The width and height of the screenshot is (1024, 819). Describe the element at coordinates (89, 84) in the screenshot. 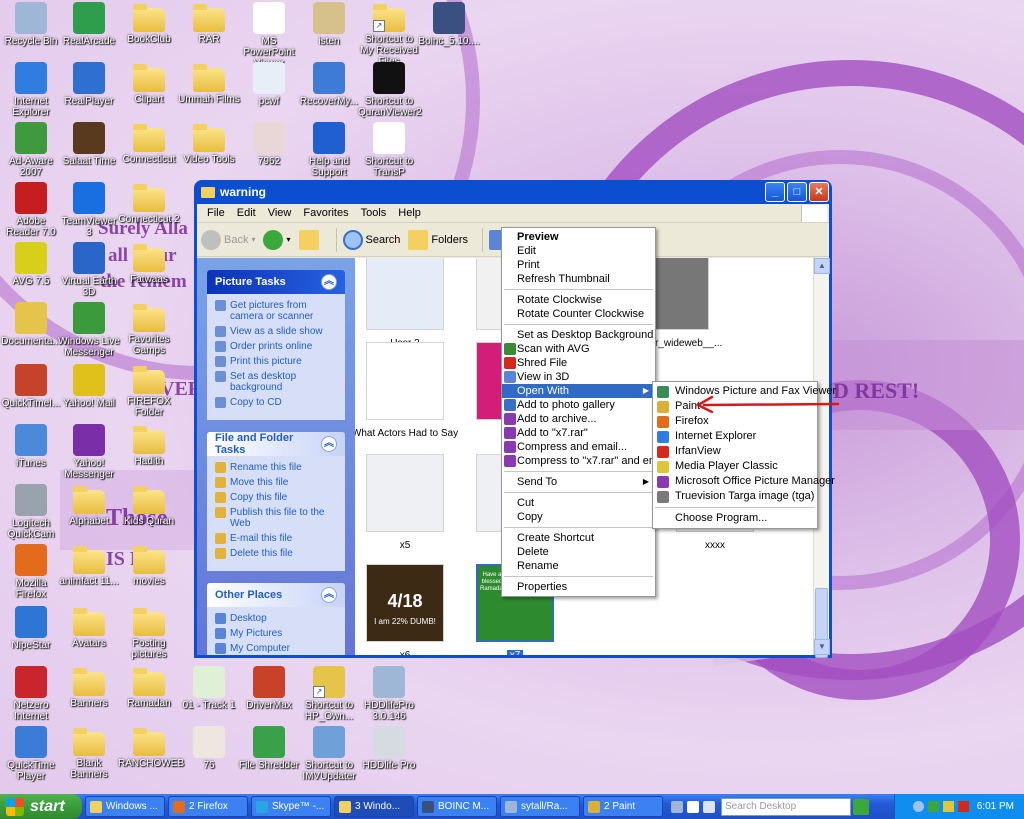

I see `desktop-icon: RealPlayer` at that location.